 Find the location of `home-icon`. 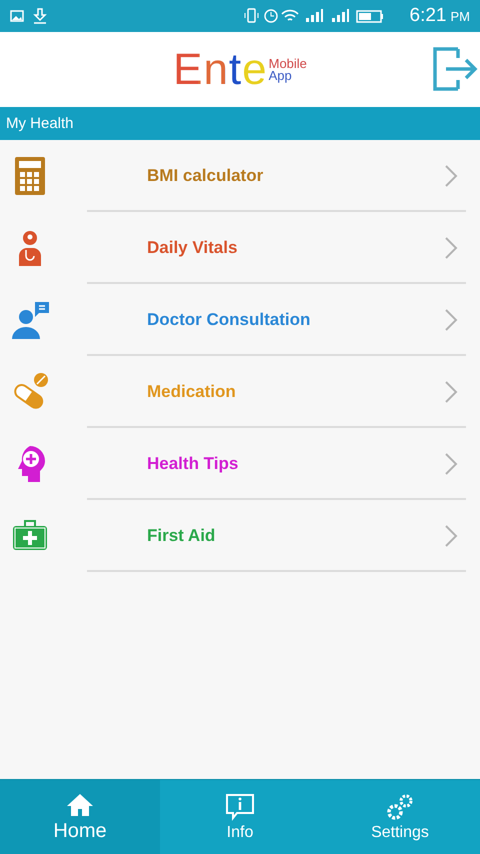

home-icon is located at coordinates (80, 805).